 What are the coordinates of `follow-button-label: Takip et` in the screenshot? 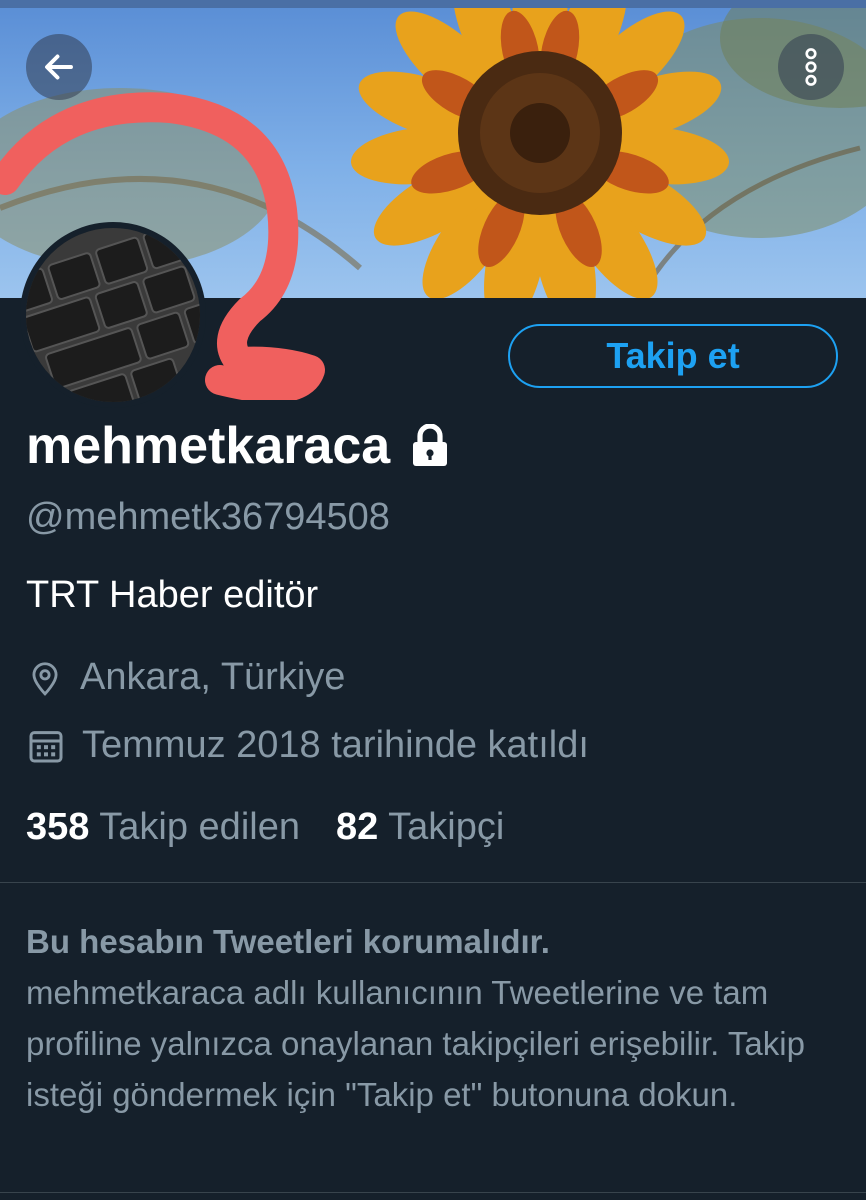 It's located at (673, 355).